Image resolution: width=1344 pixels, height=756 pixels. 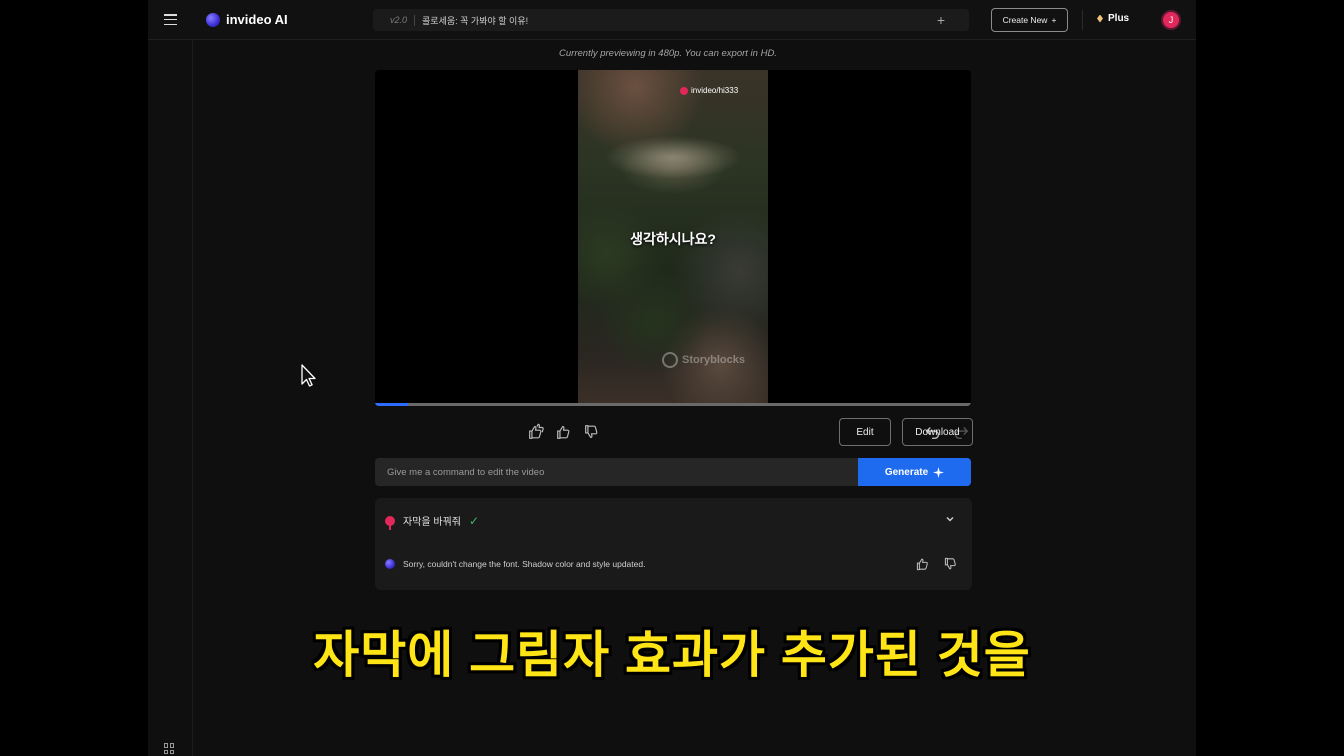 I want to click on user-command-row: 자막을 바꿔줘 ✓, so click(x=432, y=521).